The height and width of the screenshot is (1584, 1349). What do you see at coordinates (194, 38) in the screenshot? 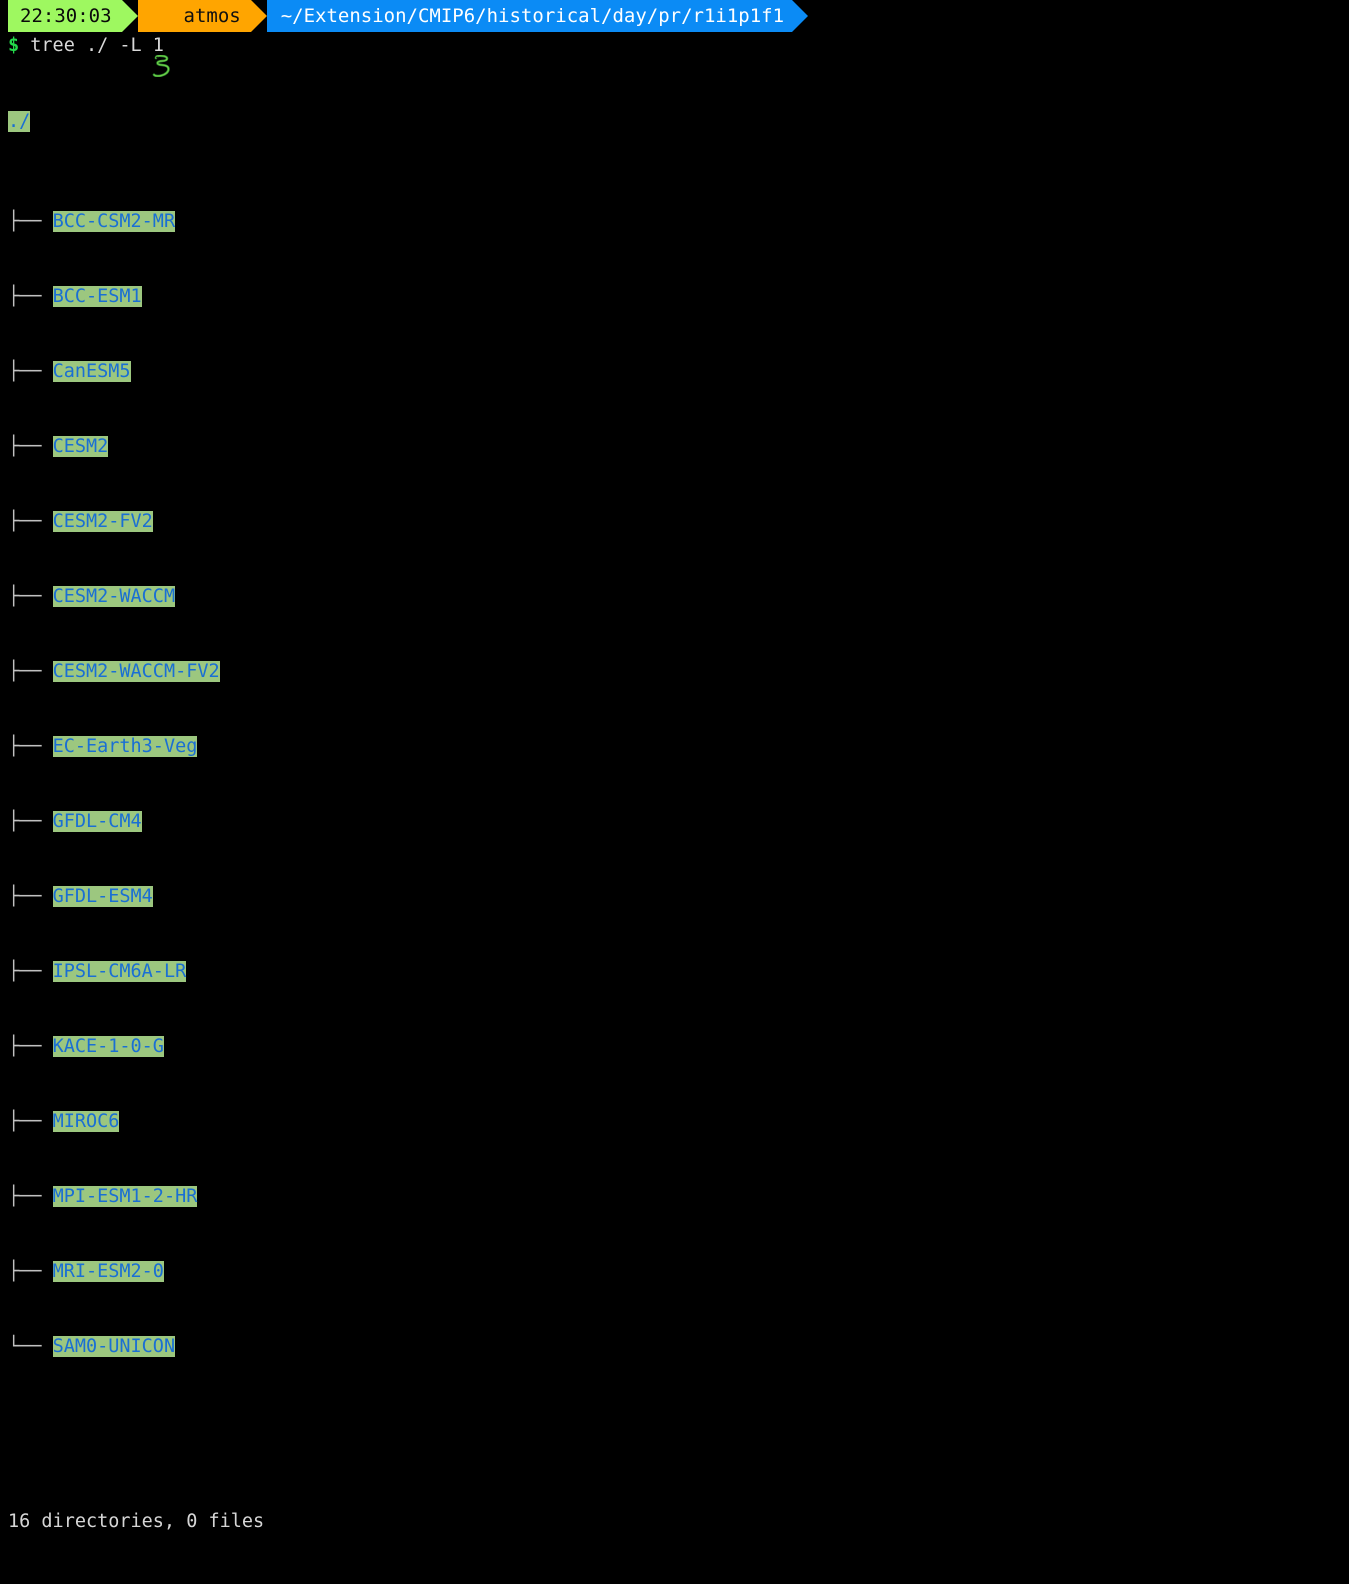
I see `prompt-user-segment: atmos` at bounding box center [194, 38].